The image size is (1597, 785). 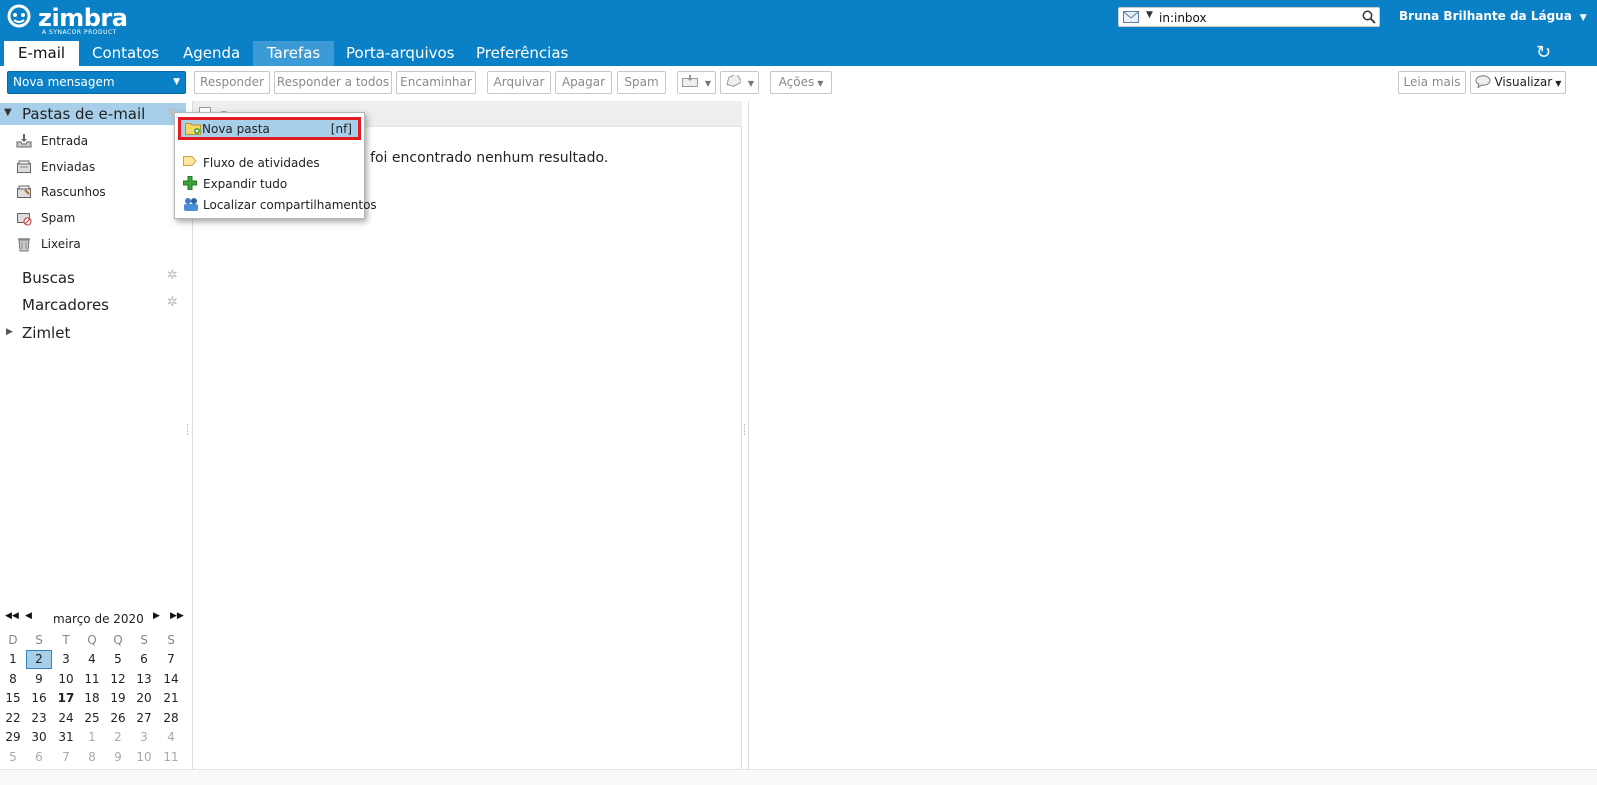 I want to click on view-label: Visualizar, so click(x=1523, y=82).